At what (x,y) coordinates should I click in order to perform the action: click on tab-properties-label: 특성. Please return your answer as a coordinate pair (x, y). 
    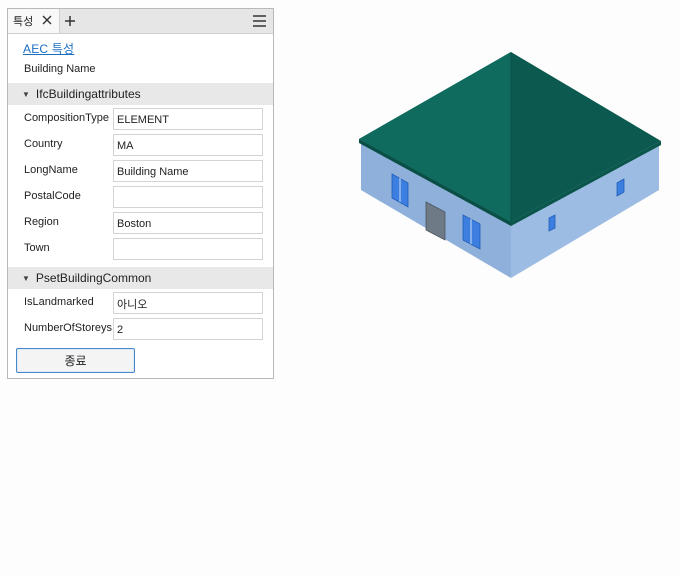
    Looking at the image, I should click on (23, 22).